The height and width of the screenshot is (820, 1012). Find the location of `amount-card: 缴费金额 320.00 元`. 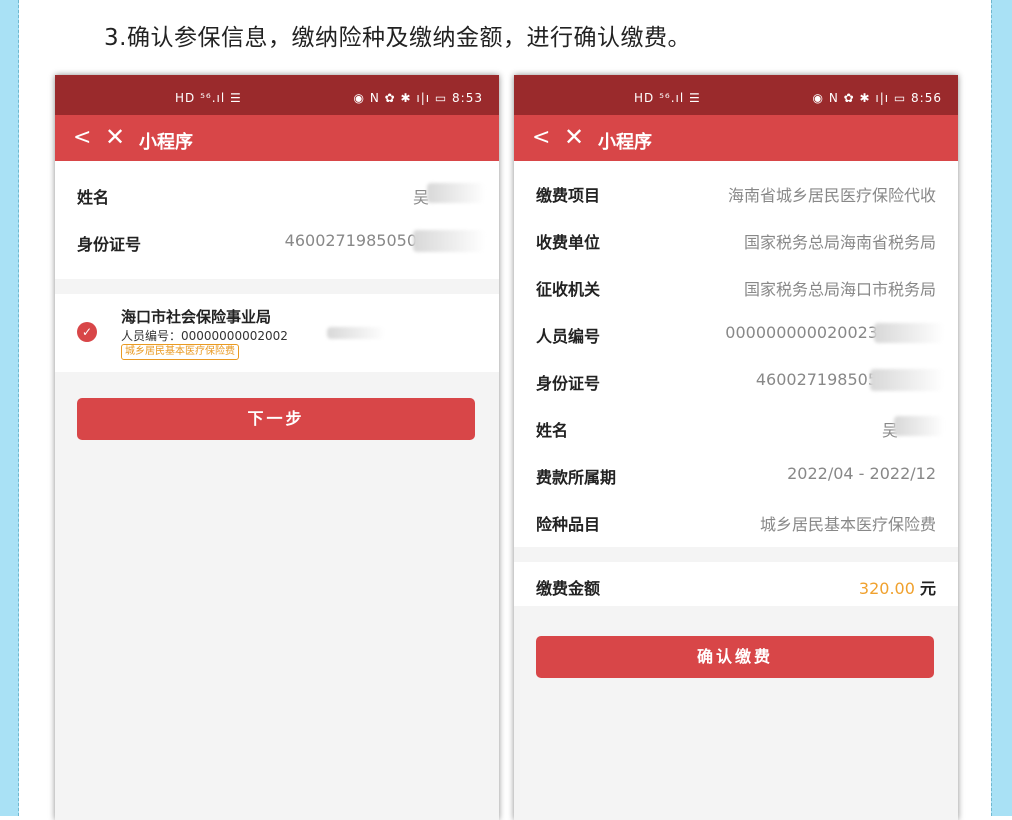

amount-card: 缴费金额 320.00 元 is located at coordinates (736, 584).